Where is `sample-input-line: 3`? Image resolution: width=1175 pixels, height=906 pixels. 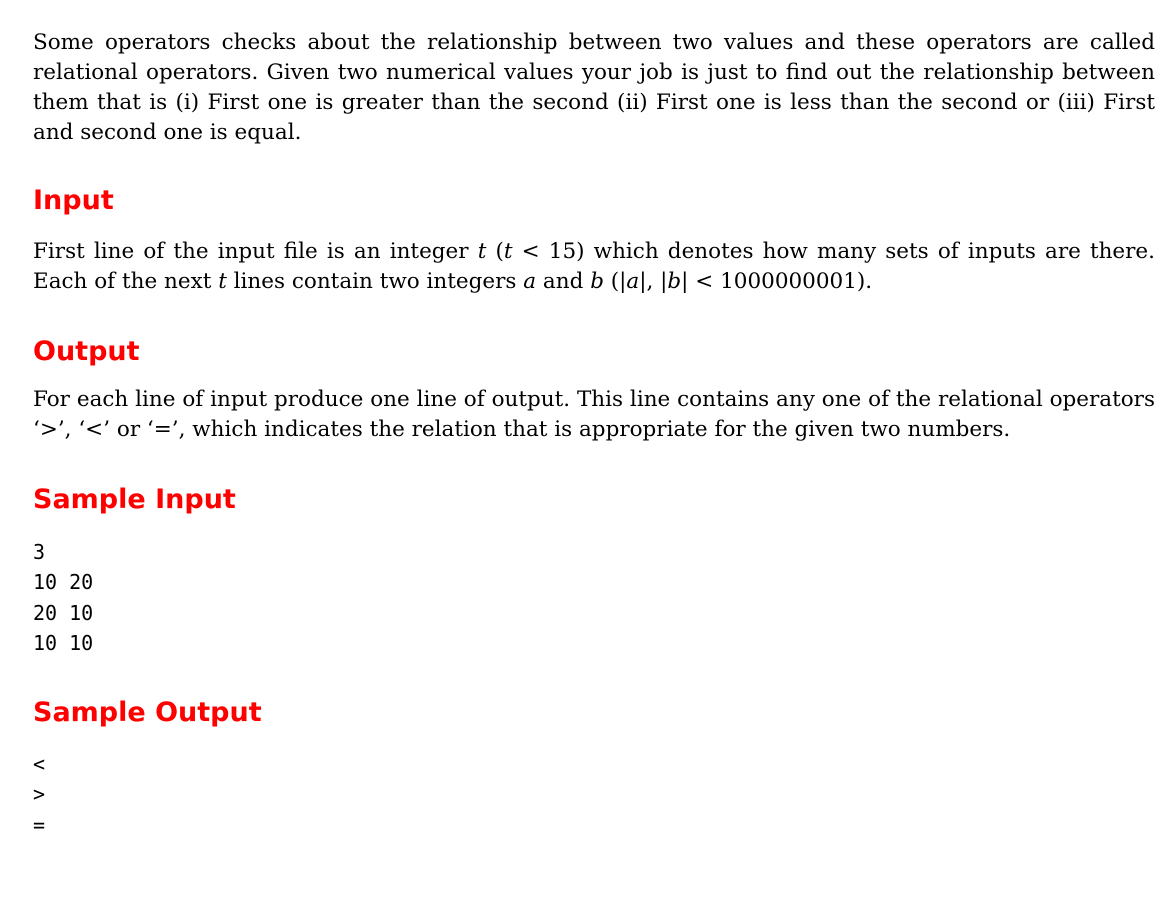
sample-input-line: 3 is located at coordinates (39, 552).